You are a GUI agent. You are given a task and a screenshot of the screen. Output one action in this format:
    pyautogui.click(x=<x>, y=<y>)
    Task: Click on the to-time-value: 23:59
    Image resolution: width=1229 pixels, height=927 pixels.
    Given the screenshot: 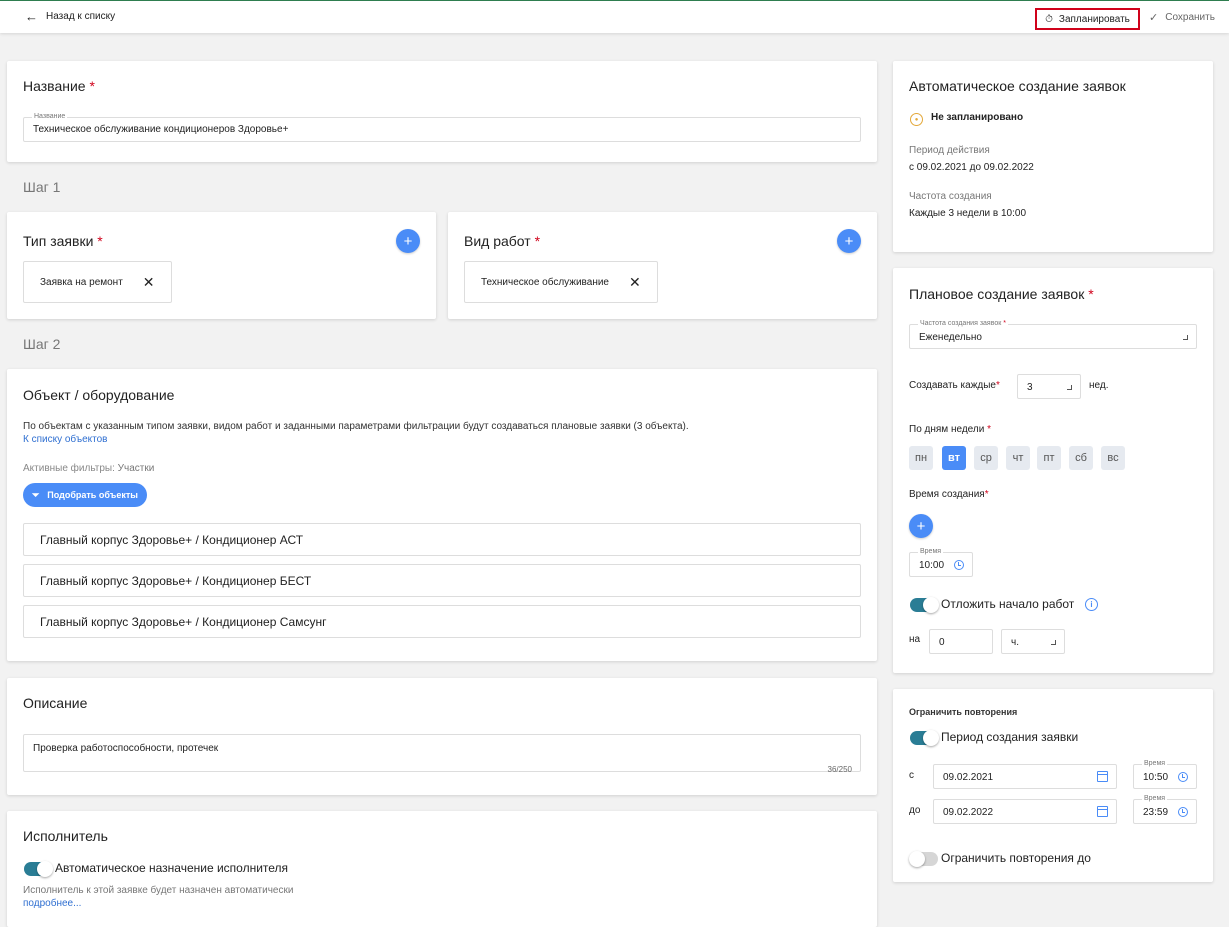 What is the action you would take?
    pyautogui.click(x=1156, y=812)
    